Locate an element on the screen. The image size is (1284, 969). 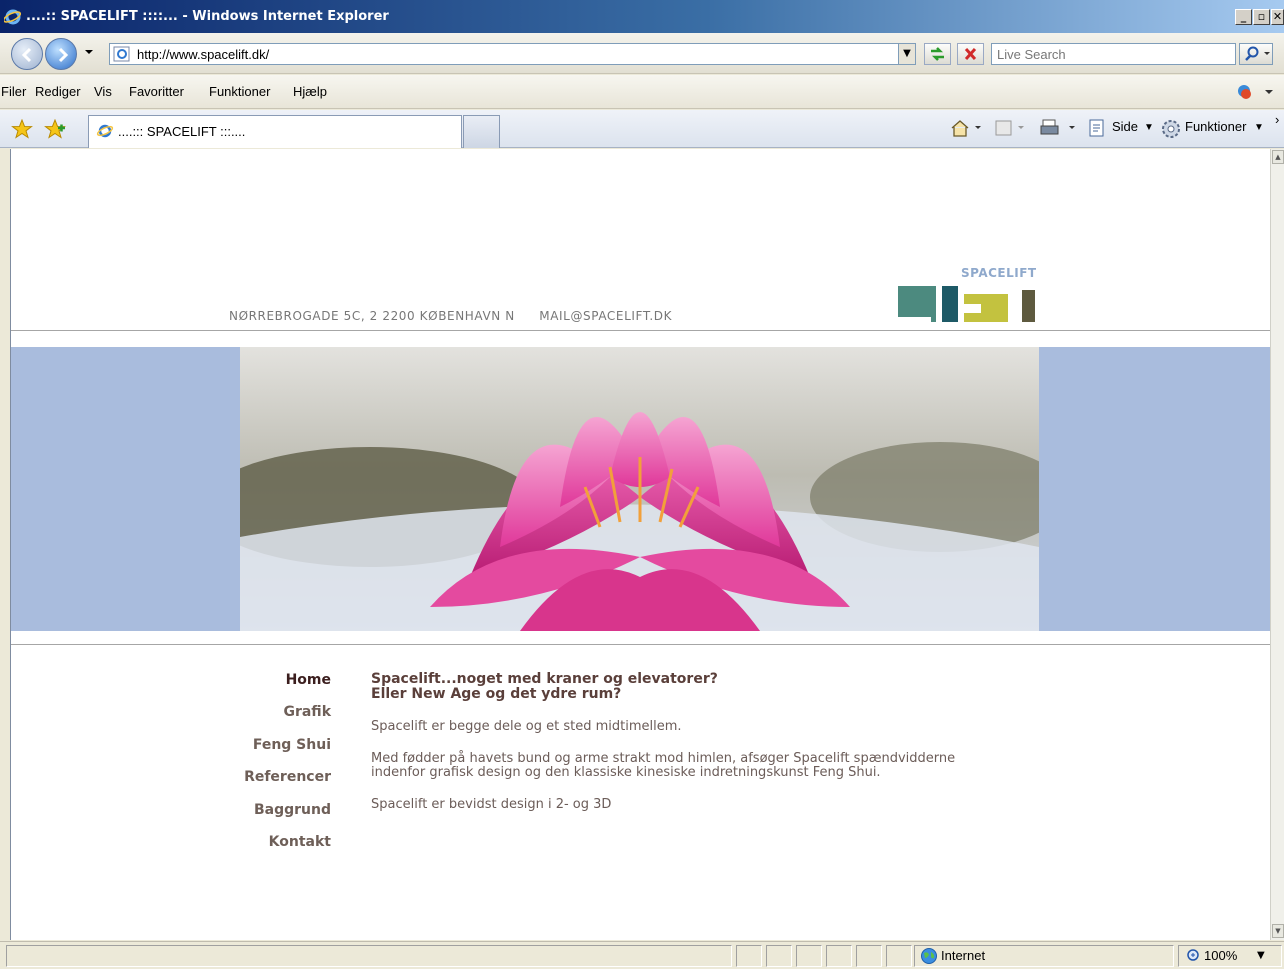
page-icon is located at coordinates (1096, 128).